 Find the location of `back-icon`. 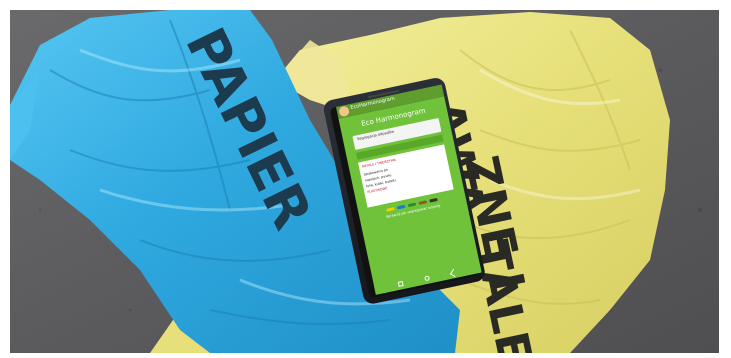

back-icon is located at coordinates (454, 273).